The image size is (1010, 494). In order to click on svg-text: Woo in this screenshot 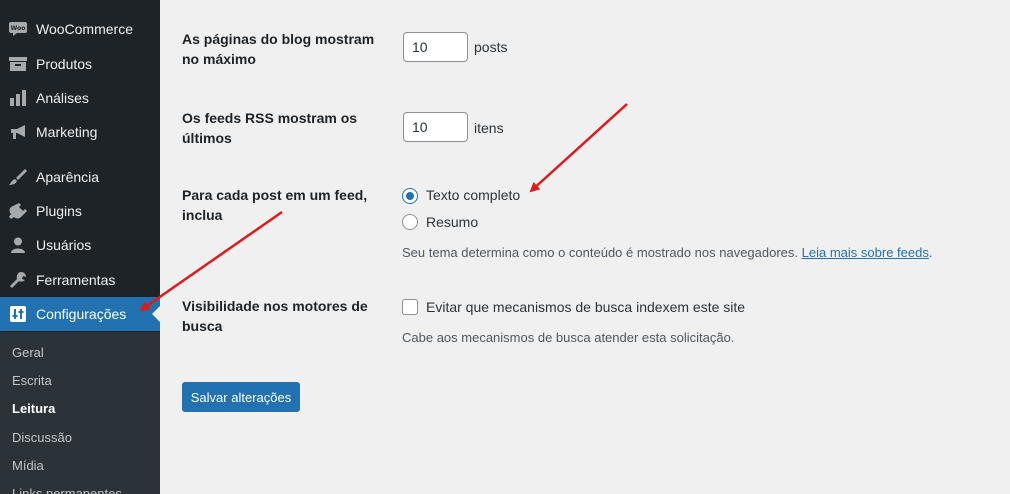, I will do `click(18, 28)`.